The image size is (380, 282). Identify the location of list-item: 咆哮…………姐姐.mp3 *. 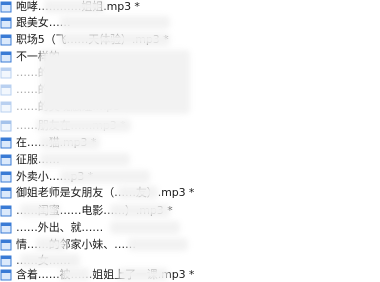
(70, 7).